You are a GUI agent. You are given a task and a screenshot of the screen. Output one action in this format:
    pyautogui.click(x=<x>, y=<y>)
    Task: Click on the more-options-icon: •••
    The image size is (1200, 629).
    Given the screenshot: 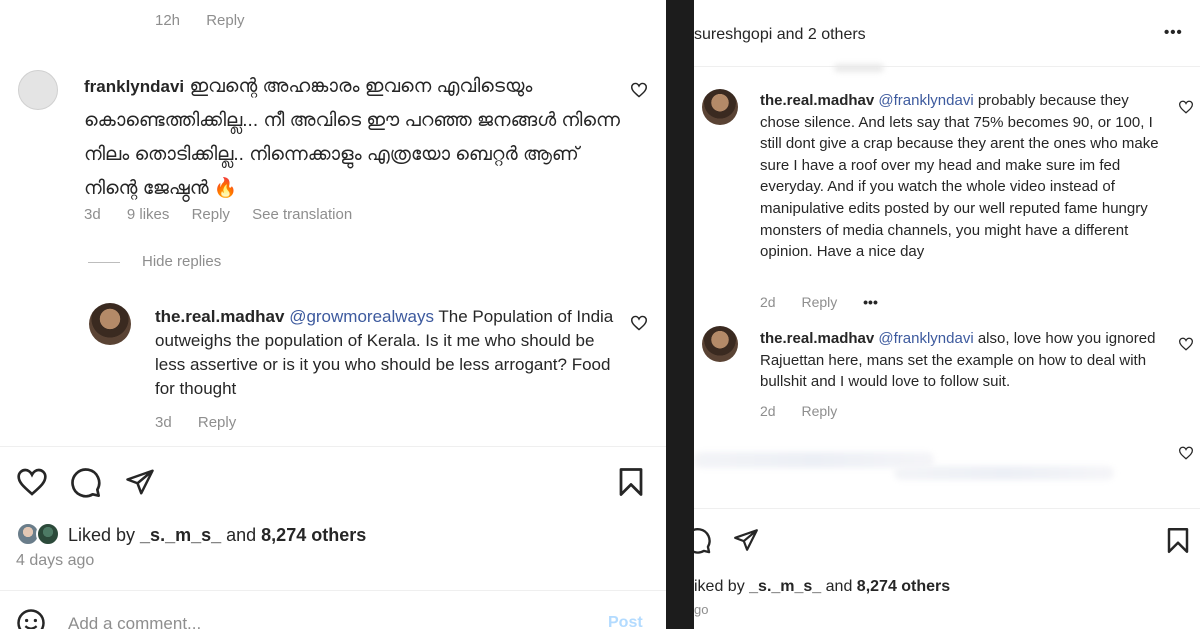 What is the action you would take?
    pyautogui.click(x=1173, y=32)
    